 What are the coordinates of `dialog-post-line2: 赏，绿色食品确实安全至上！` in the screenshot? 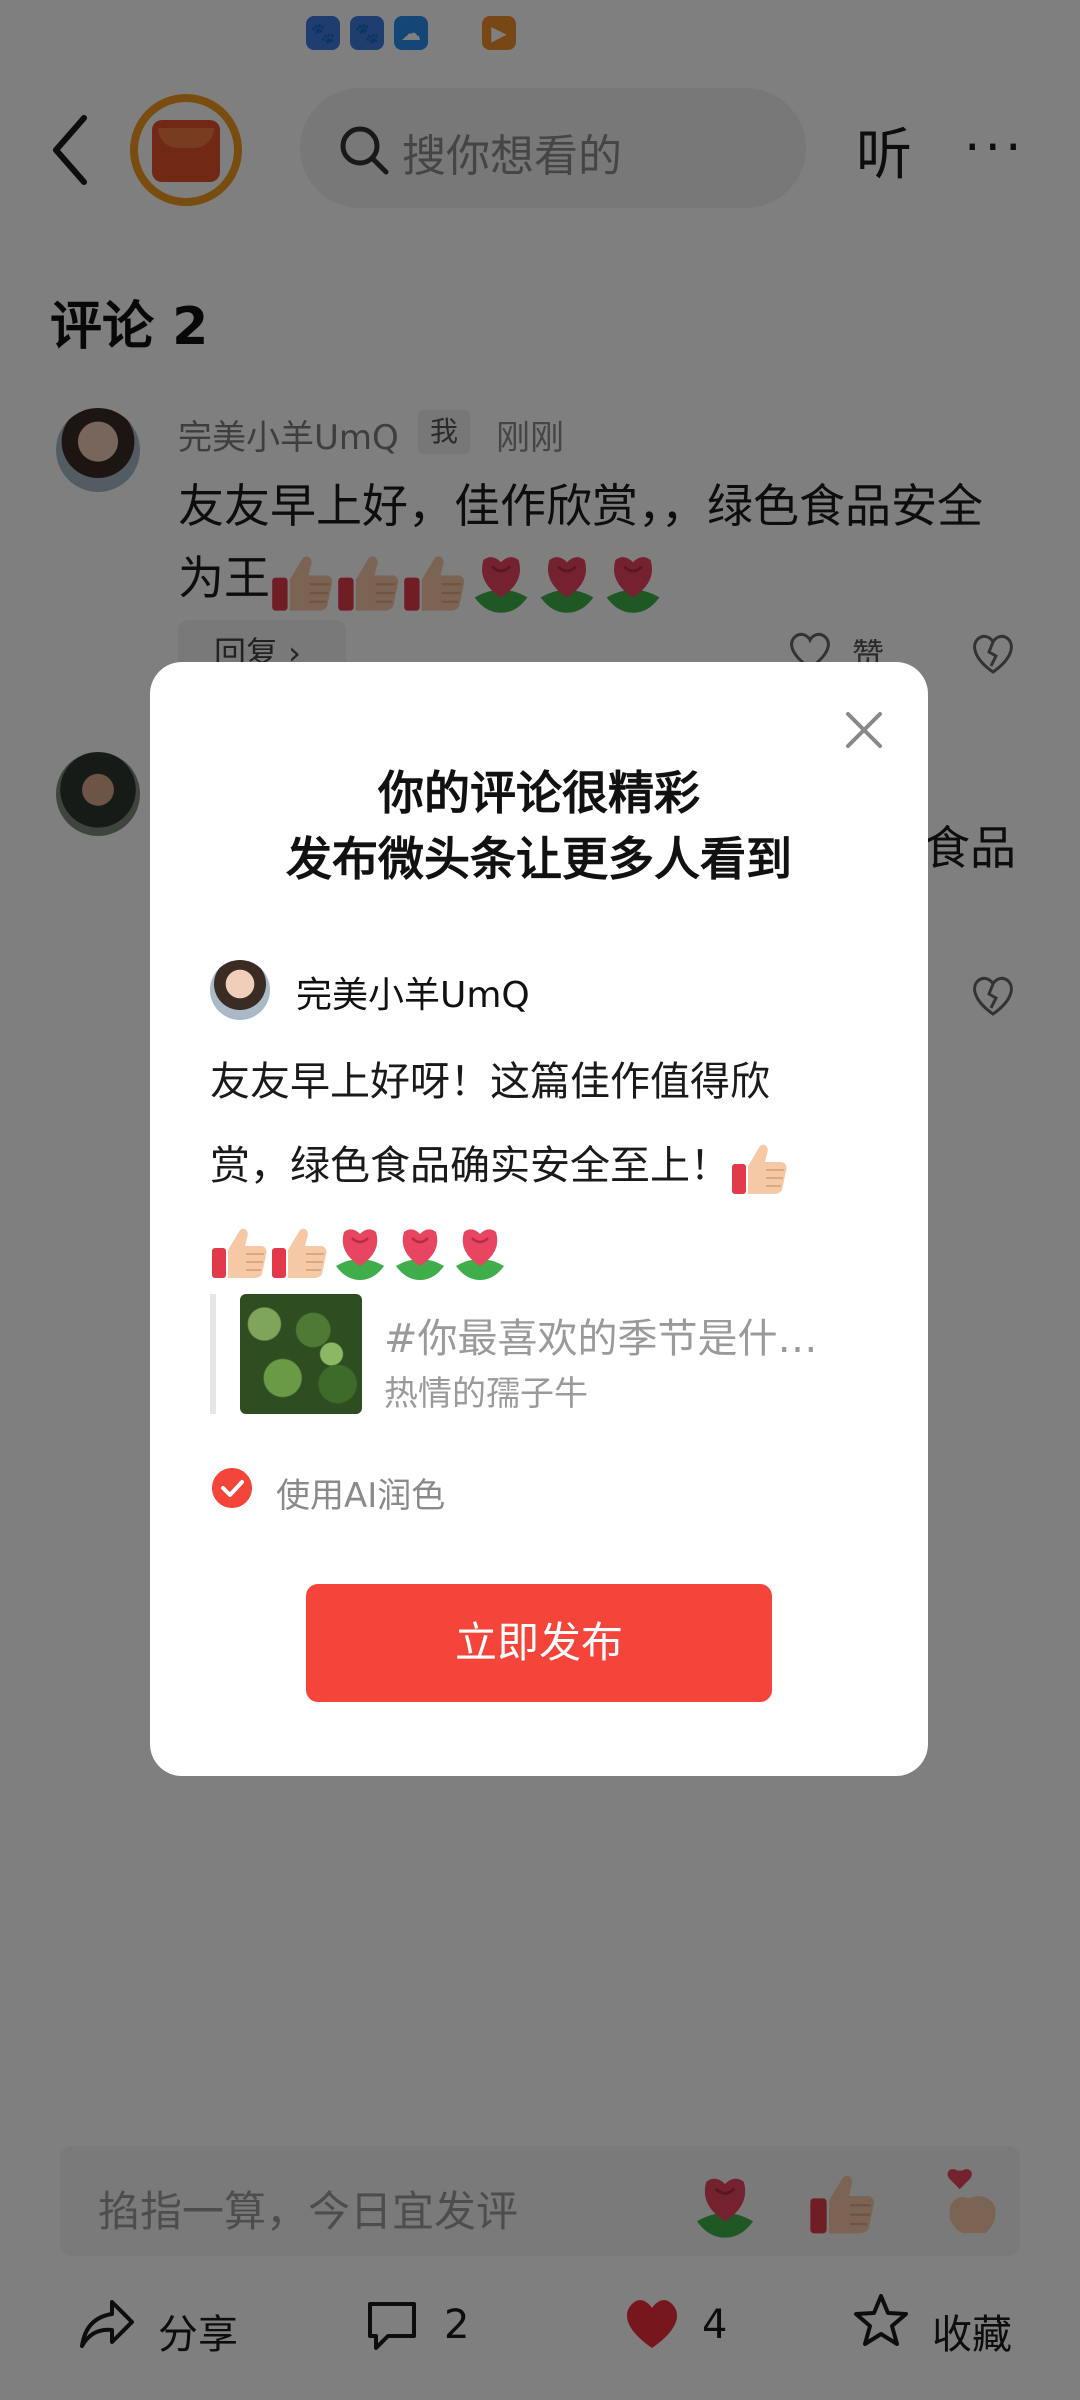 It's located at (470, 1166).